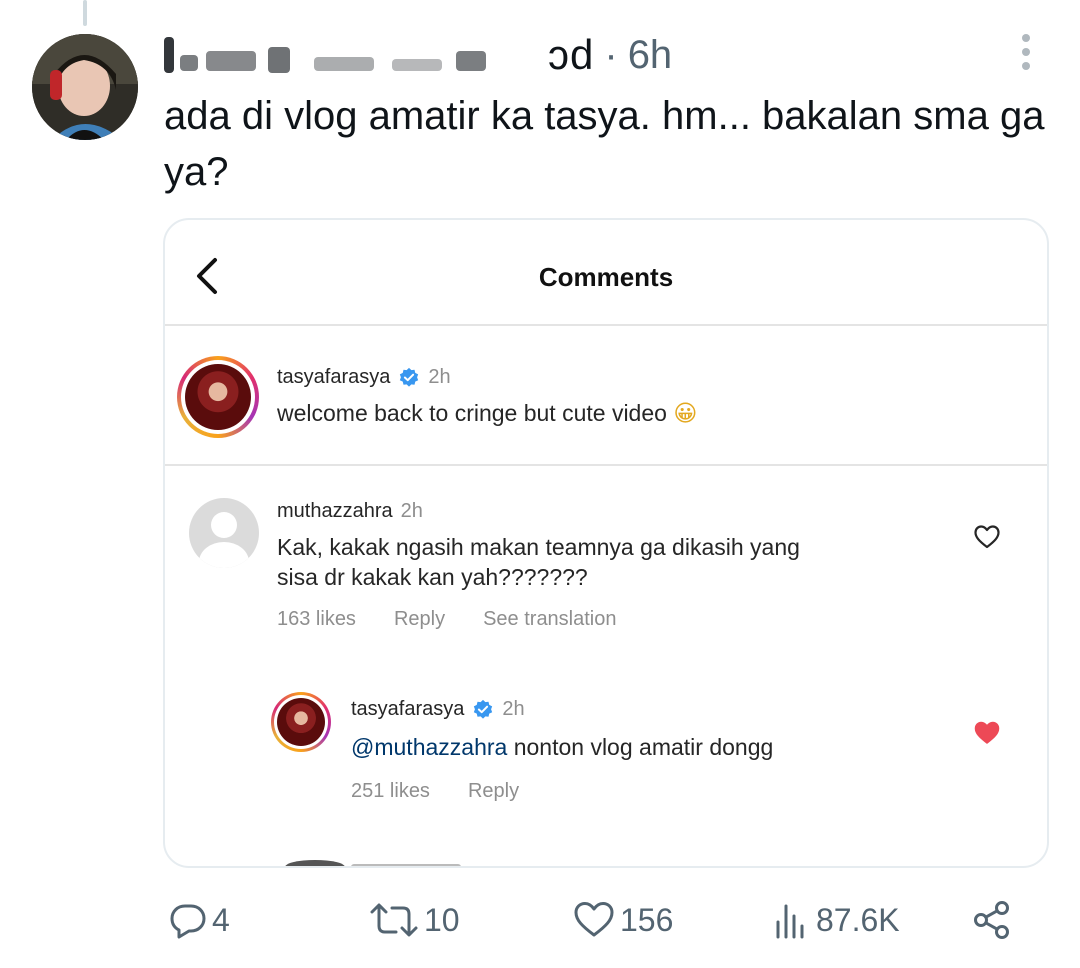 This screenshot has width=1080, height=968. Describe the element at coordinates (1026, 54) in the screenshot. I see `more-options-icon` at that location.